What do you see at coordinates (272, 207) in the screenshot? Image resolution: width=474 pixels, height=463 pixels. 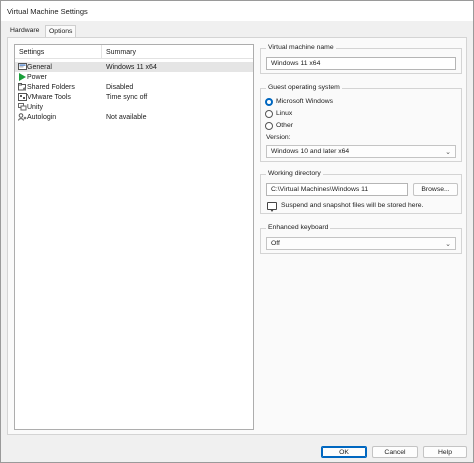 I see `info-speech-icon` at bounding box center [272, 207].